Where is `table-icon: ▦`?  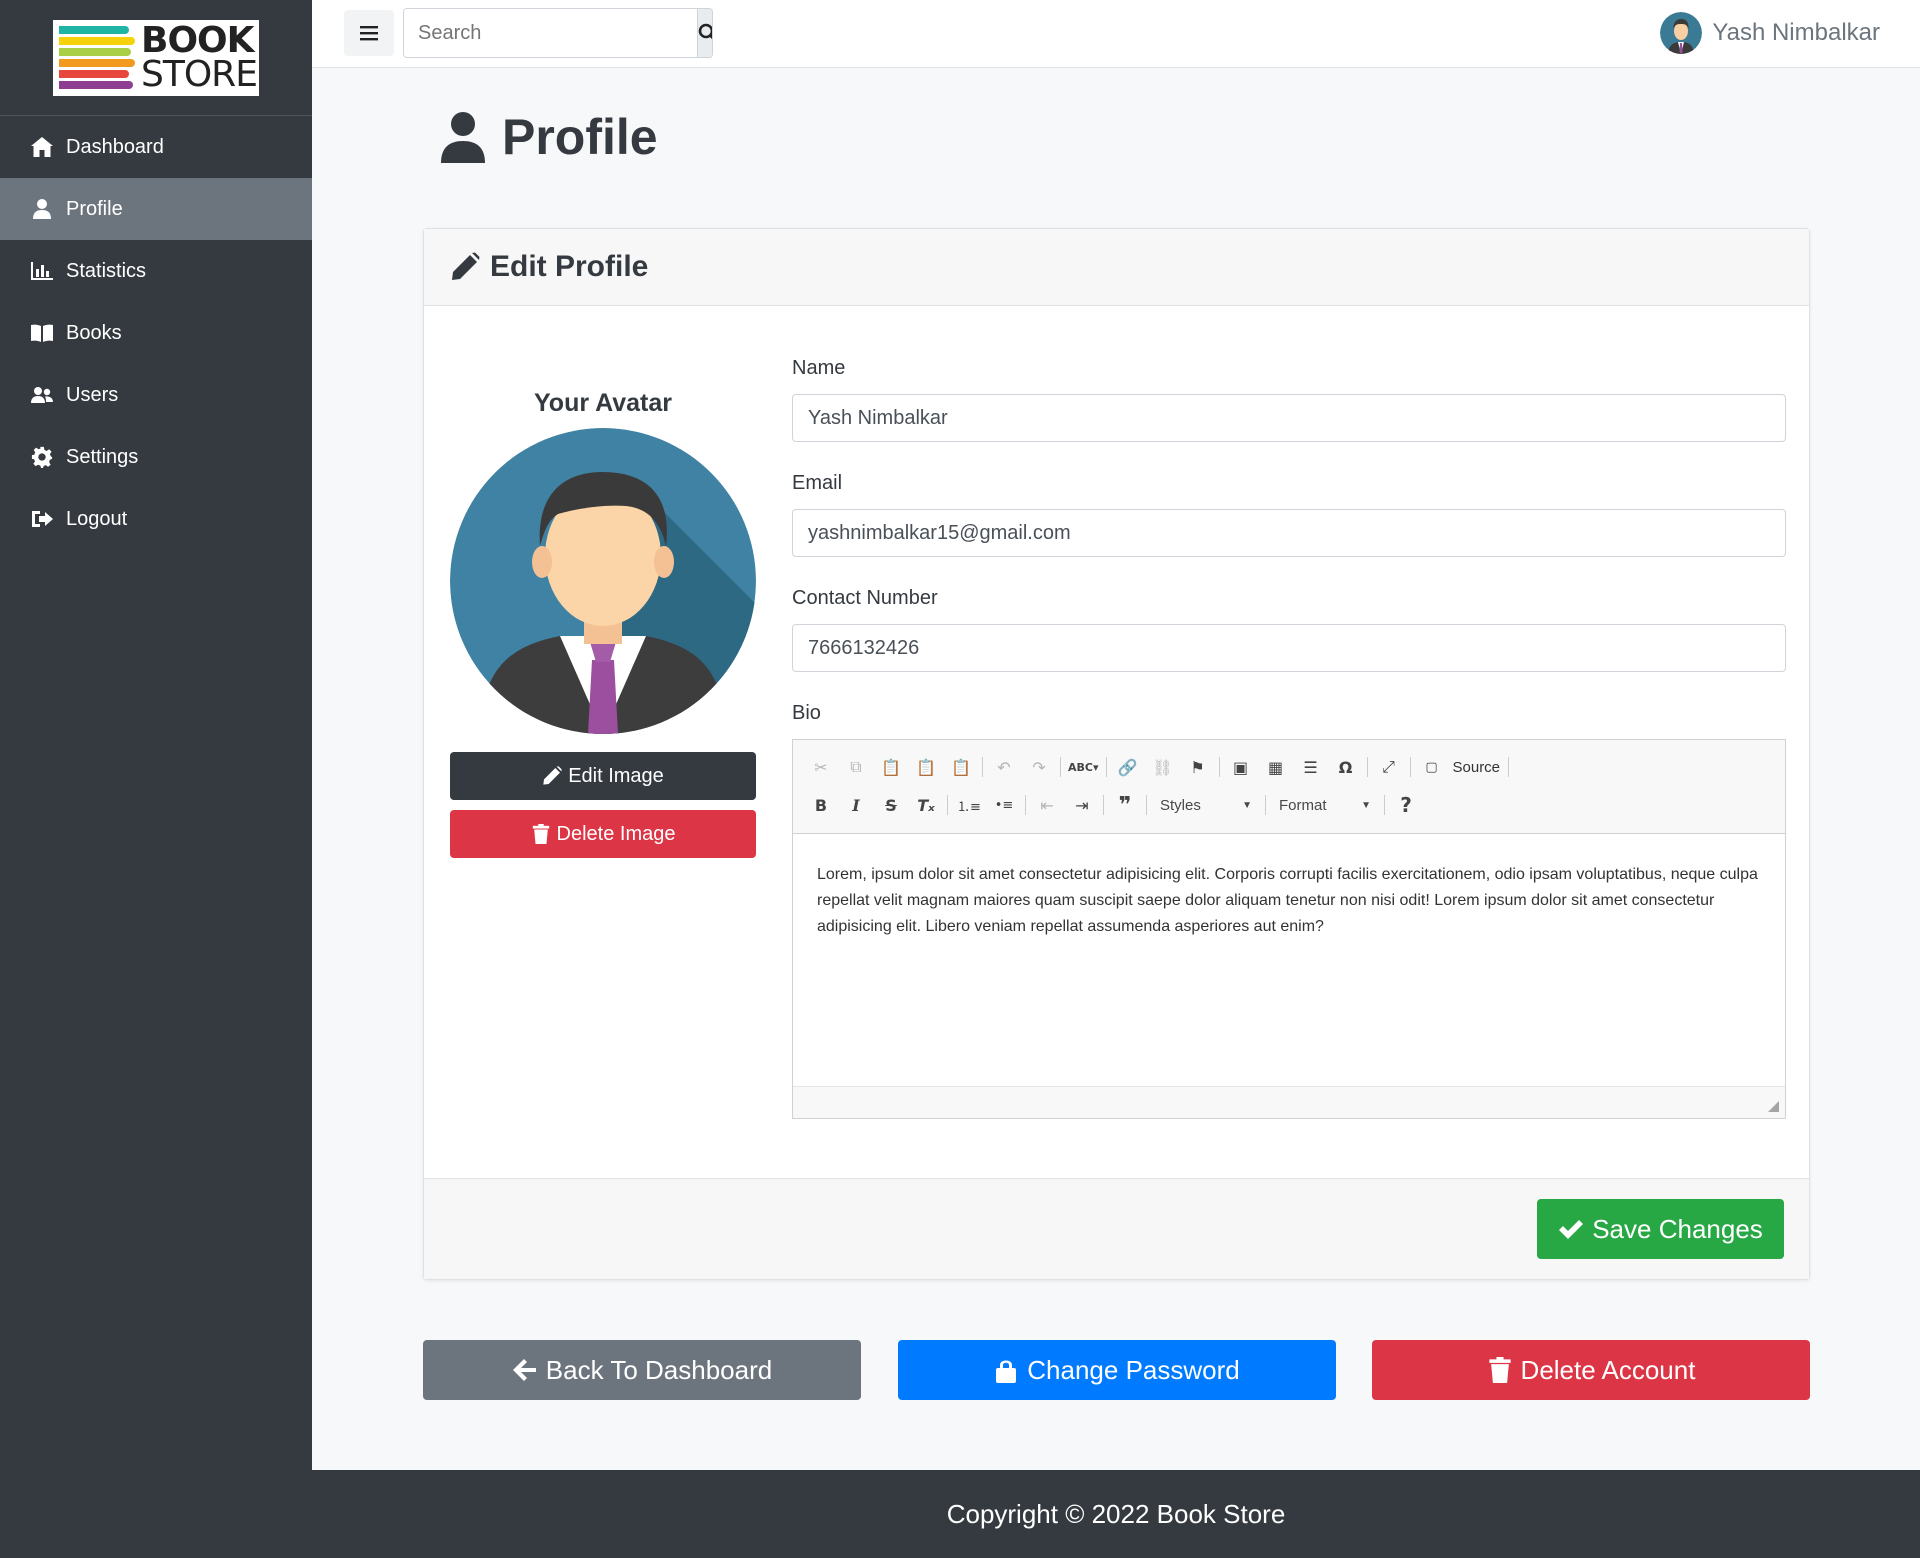 table-icon: ▦ is located at coordinates (1276, 767).